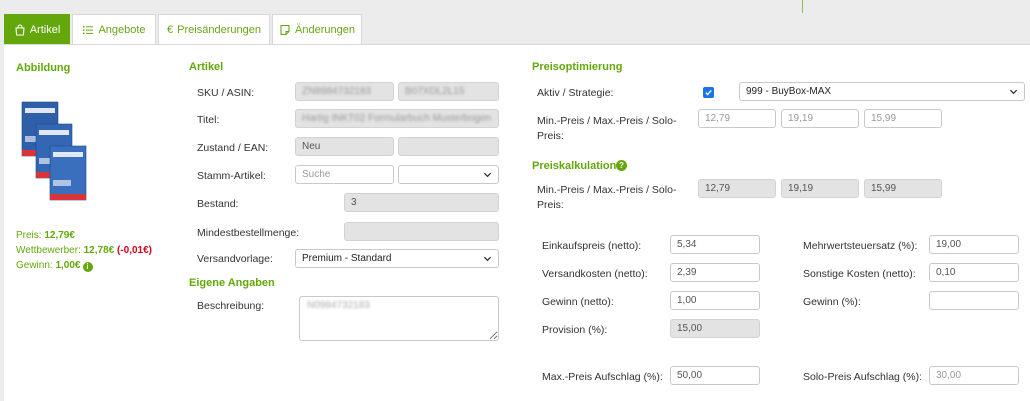 The width and height of the screenshot is (1030, 401). Describe the element at coordinates (607, 197) in the screenshot. I see `kalk-minmax-label: Min.-Preis / Max.-Preis / Solo-Preis:` at that location.